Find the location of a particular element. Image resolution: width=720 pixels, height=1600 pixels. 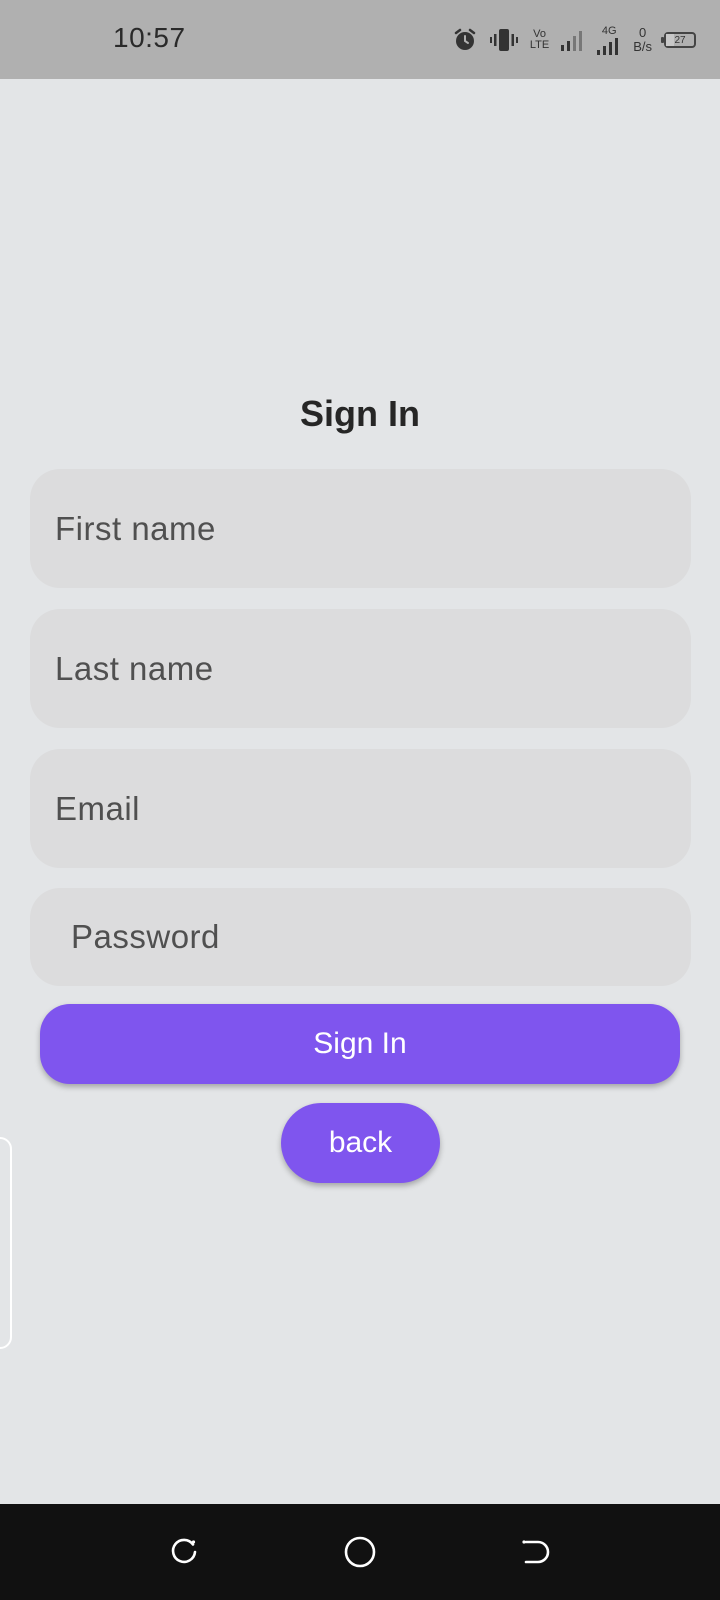

edge-panel-handle is located at coordinates (6, 1243).